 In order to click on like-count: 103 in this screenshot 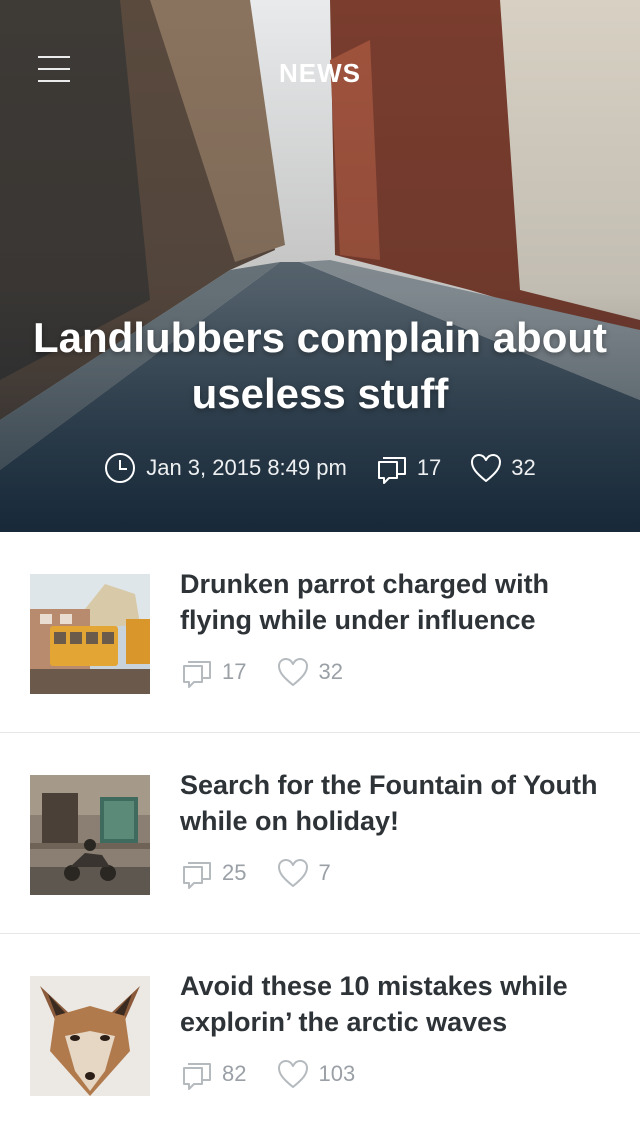, I will do `click(337, 1073)`.